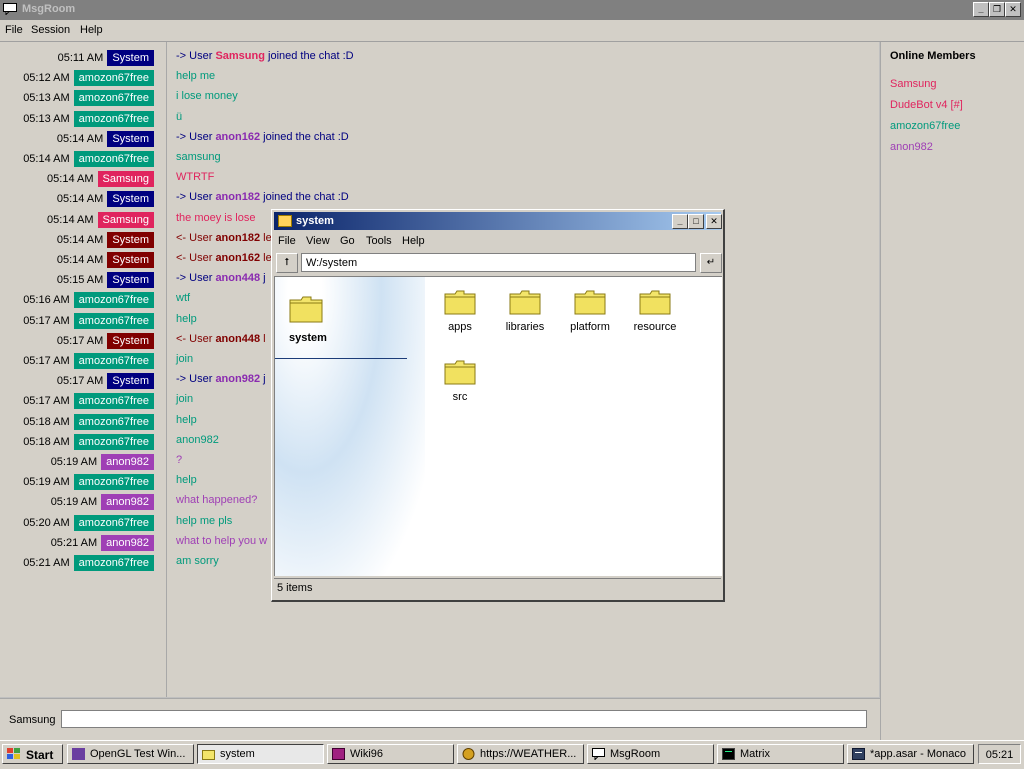  What do you see at coordinates (780, 754) in the screenshot?
I see `taskbar-button-matrix: Matrix` at bounding box center [780, 754].